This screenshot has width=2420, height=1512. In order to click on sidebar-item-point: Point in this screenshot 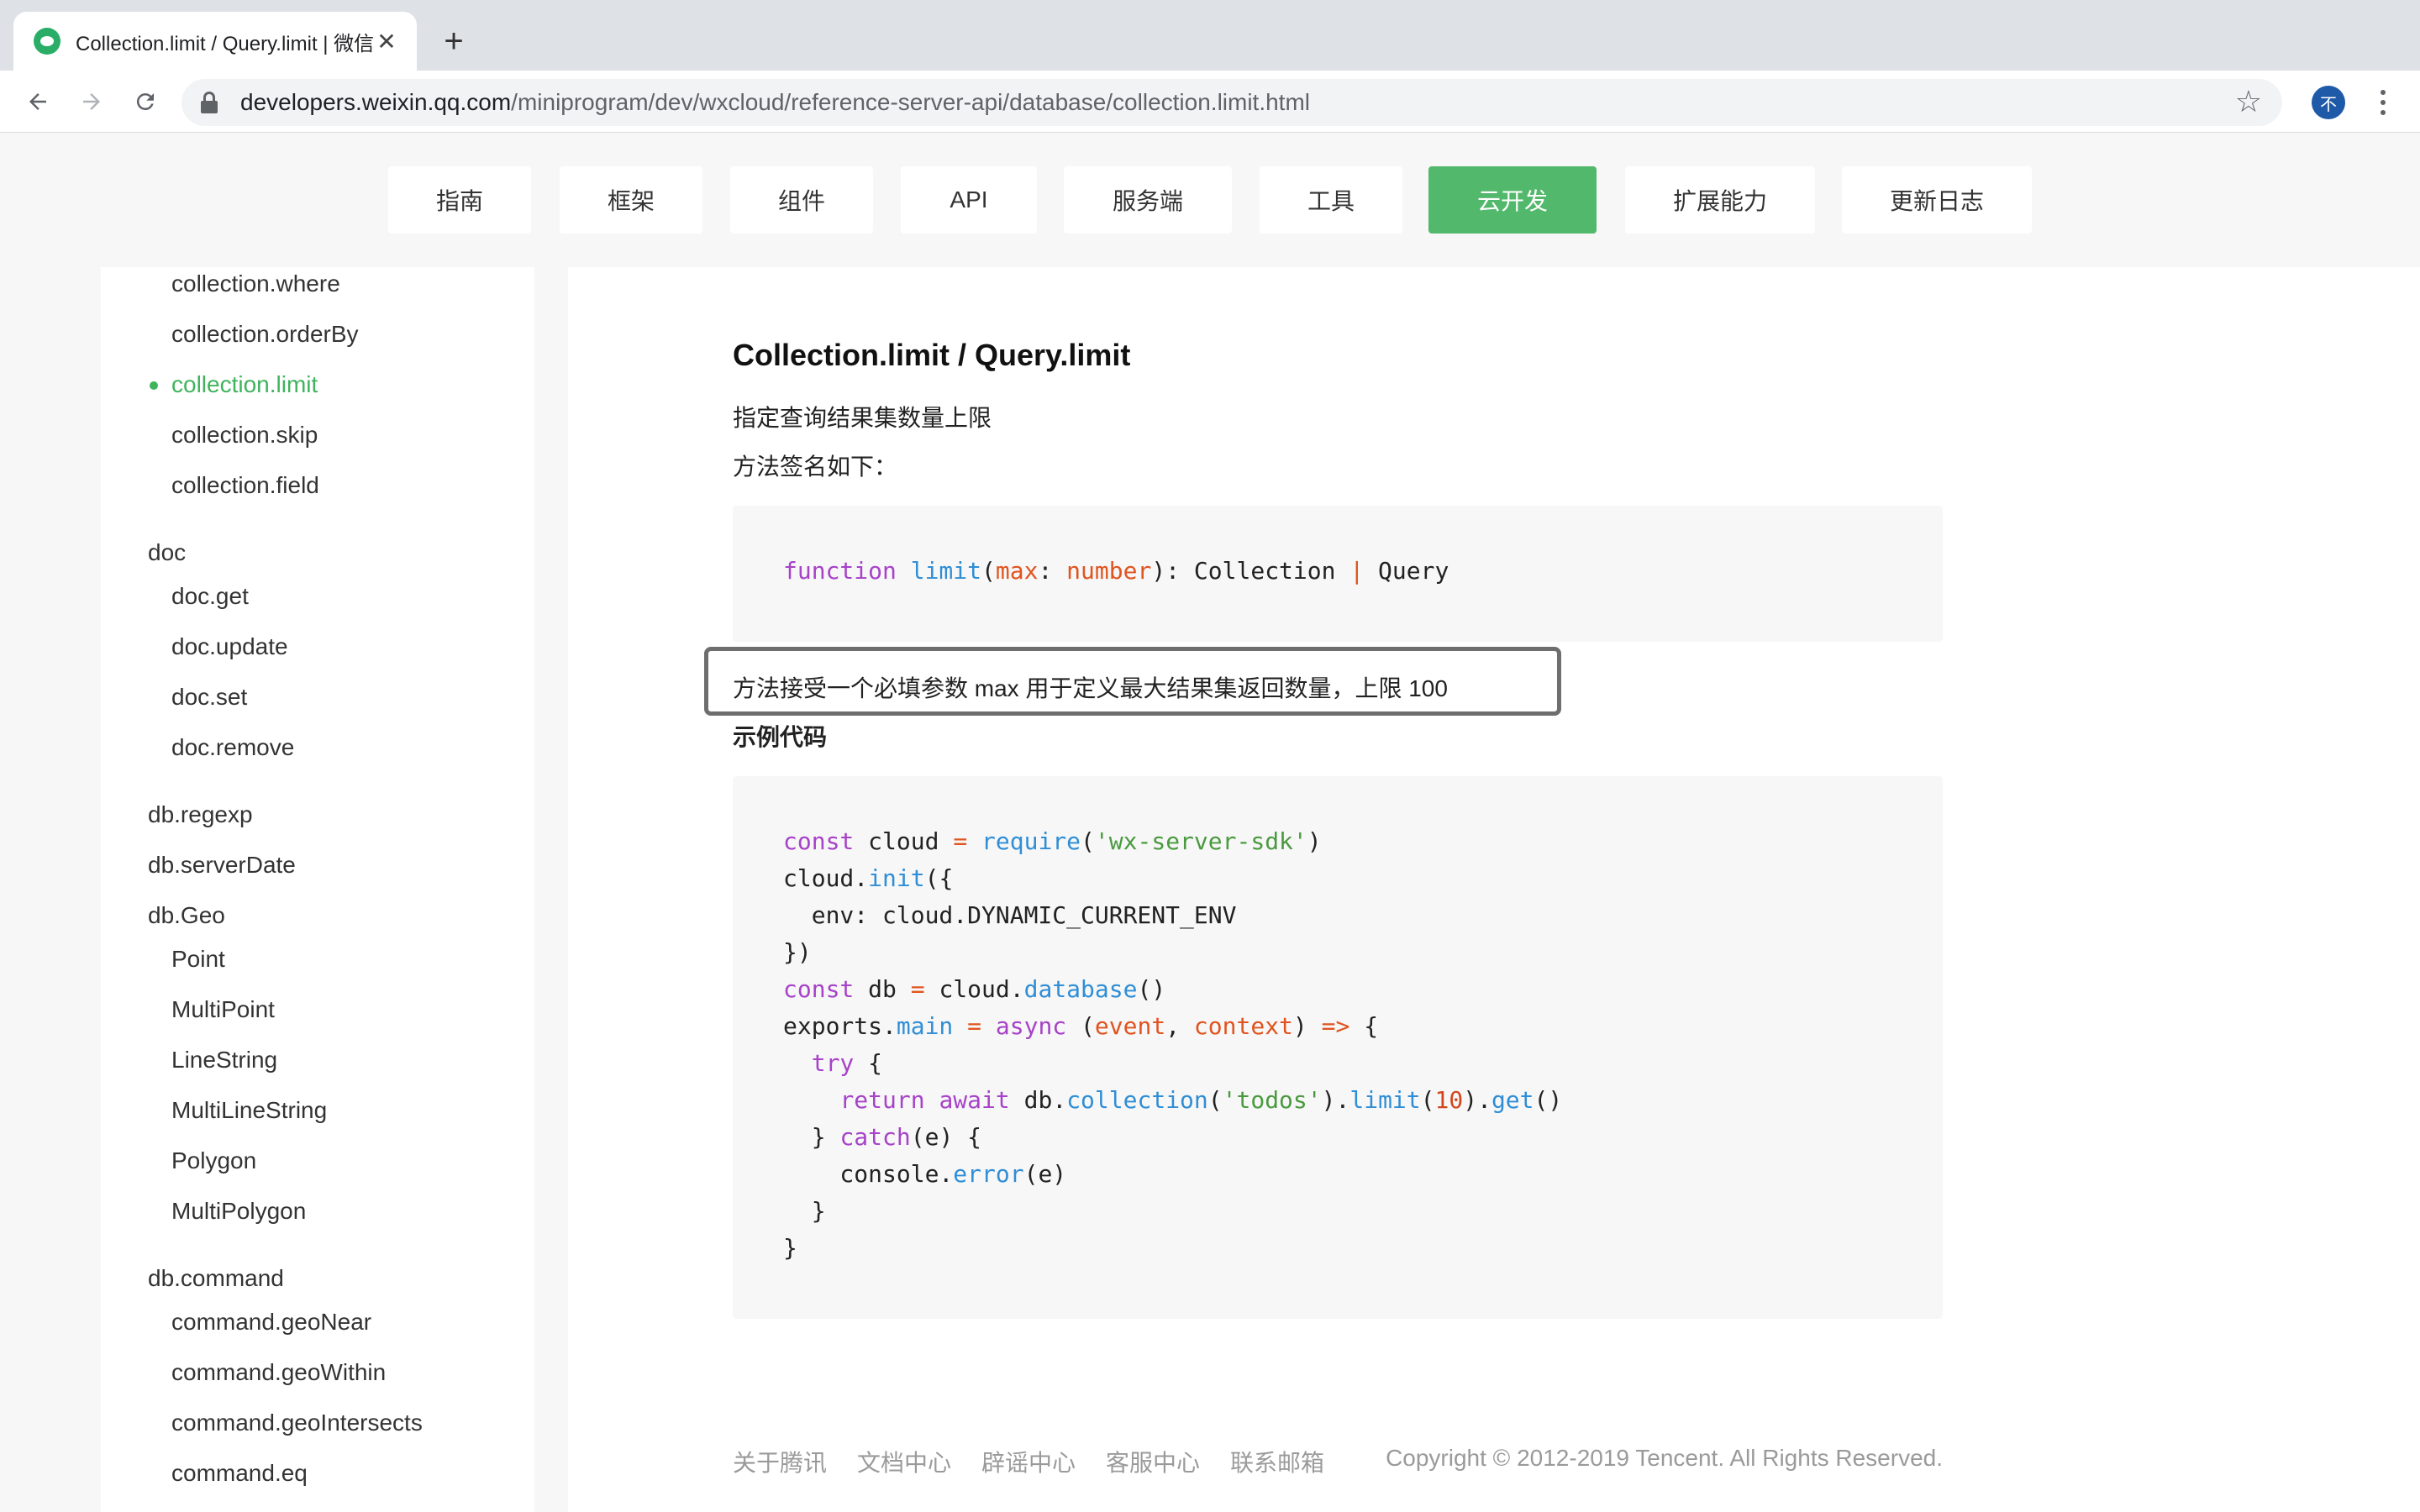, I will do `click(198, 959)`.